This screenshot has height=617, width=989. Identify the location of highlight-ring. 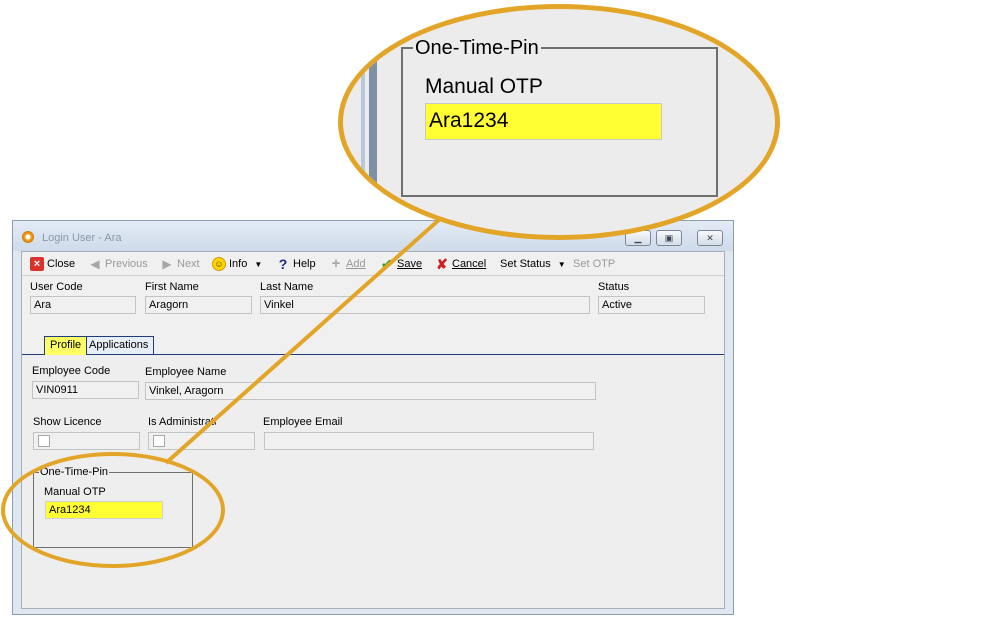
(113, 510).